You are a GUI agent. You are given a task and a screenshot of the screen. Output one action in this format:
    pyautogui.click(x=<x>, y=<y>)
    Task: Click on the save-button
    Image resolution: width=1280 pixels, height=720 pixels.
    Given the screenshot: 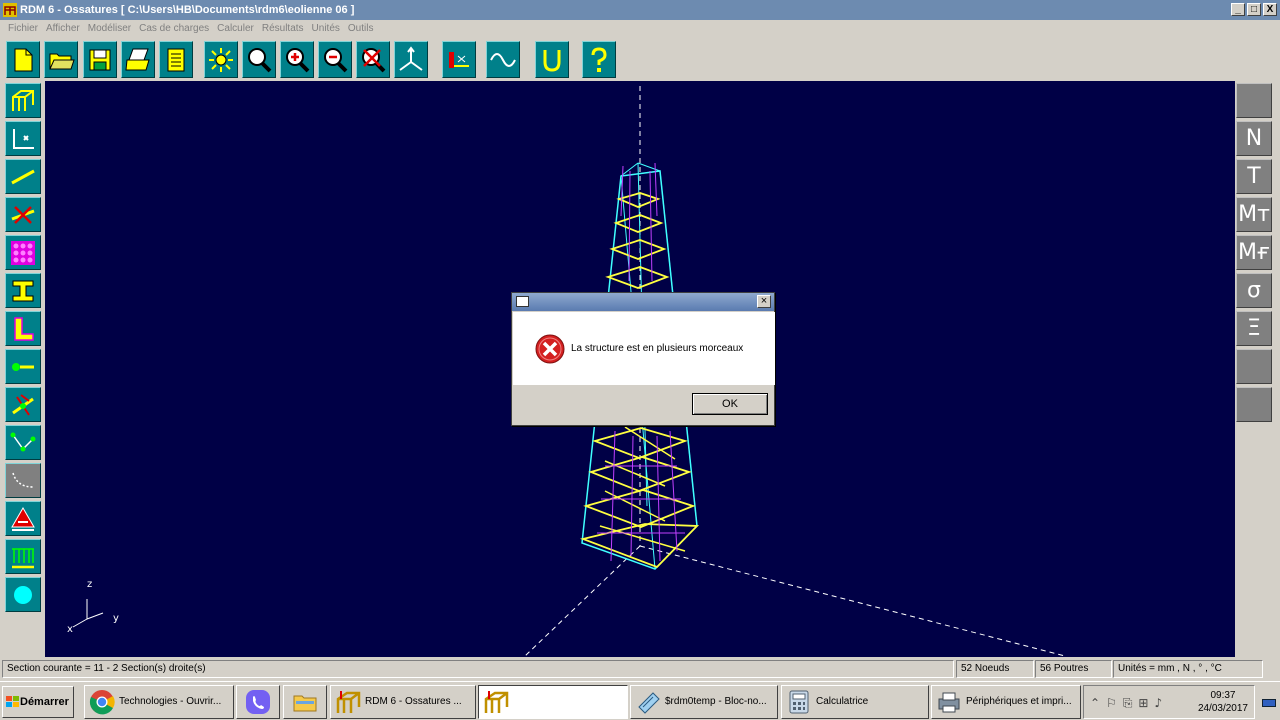 What is the action you would take?
    pyautogui.click(x=100, y=59)
    